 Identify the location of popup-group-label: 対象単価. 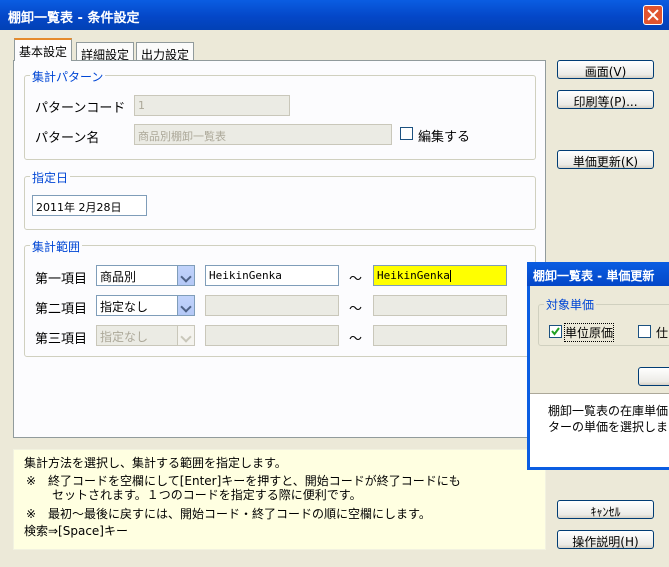
(570, 304).